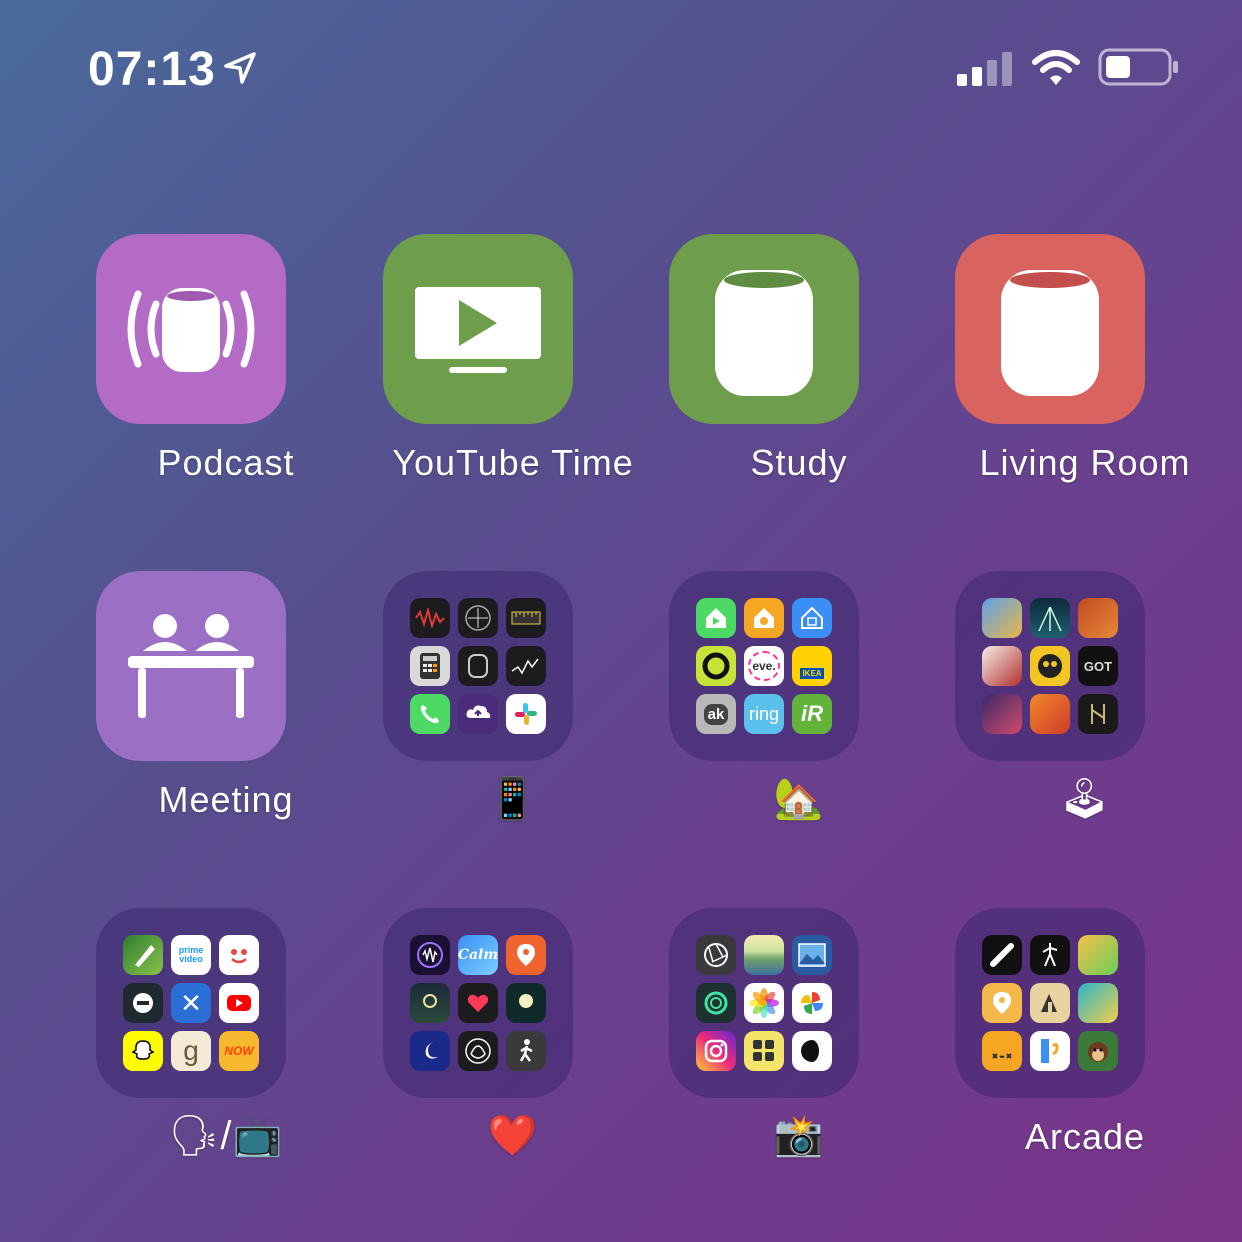 This screenshot has height=1242, width=1242. I want to click on game-viking-icon, so click(1098, 618).